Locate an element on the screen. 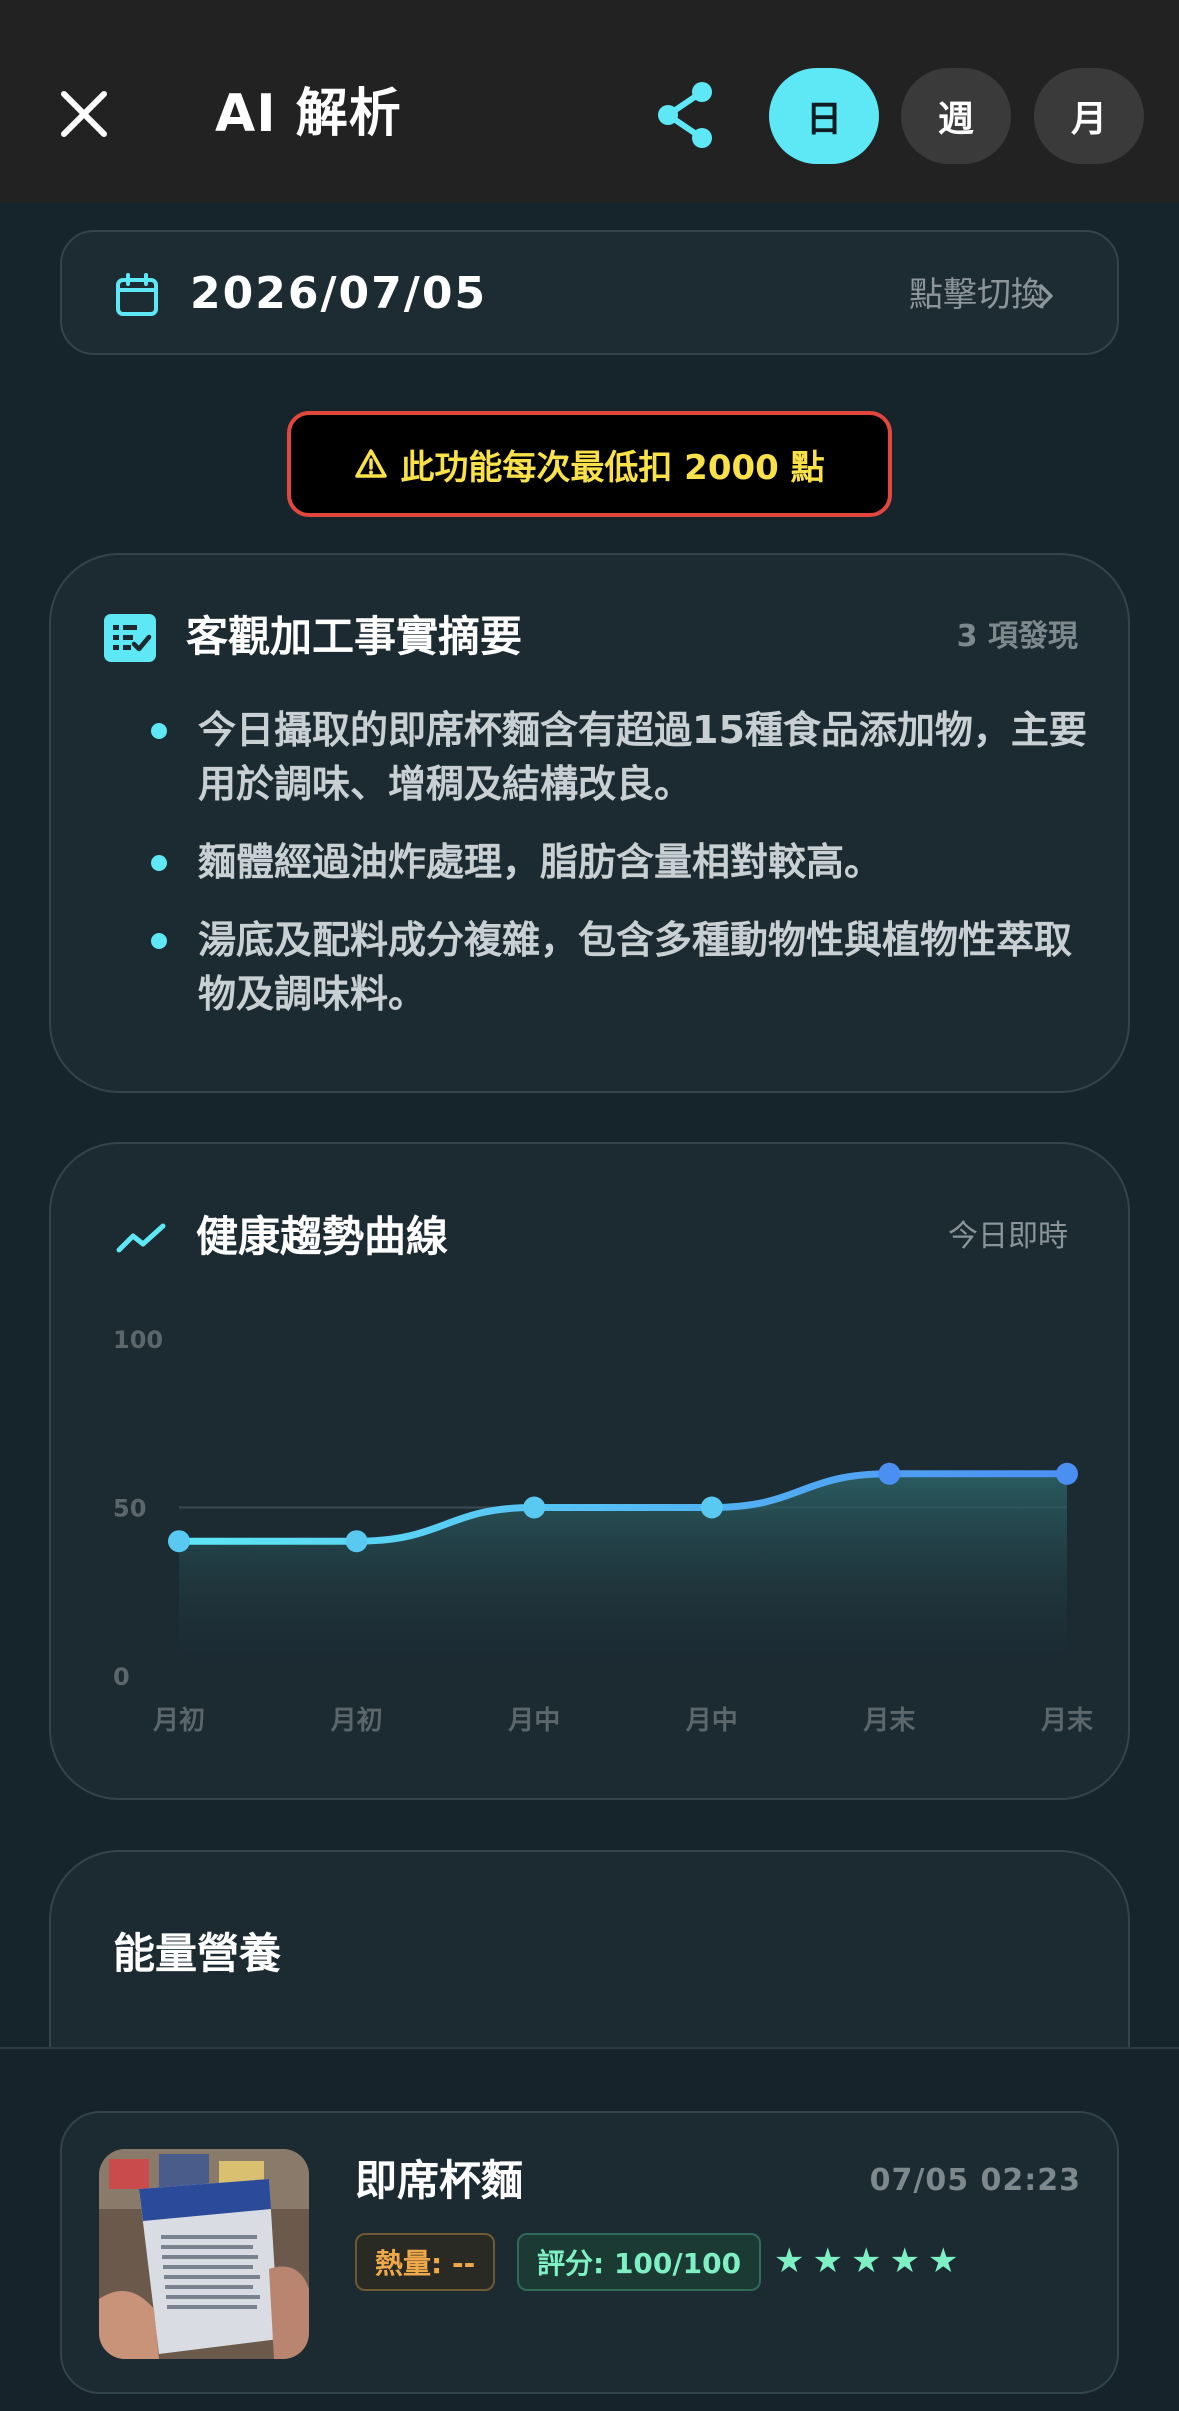 This screenshot has width=1179, height=2411. period-tab-week: 週 is located at coordinates (956, 116).